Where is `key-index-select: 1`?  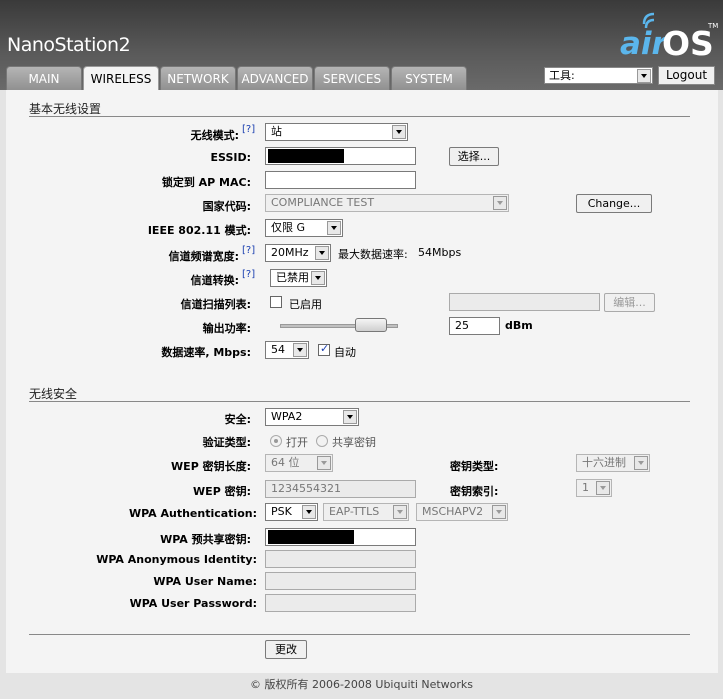
key-index-select: 1 is located at coordinates (594, 488).